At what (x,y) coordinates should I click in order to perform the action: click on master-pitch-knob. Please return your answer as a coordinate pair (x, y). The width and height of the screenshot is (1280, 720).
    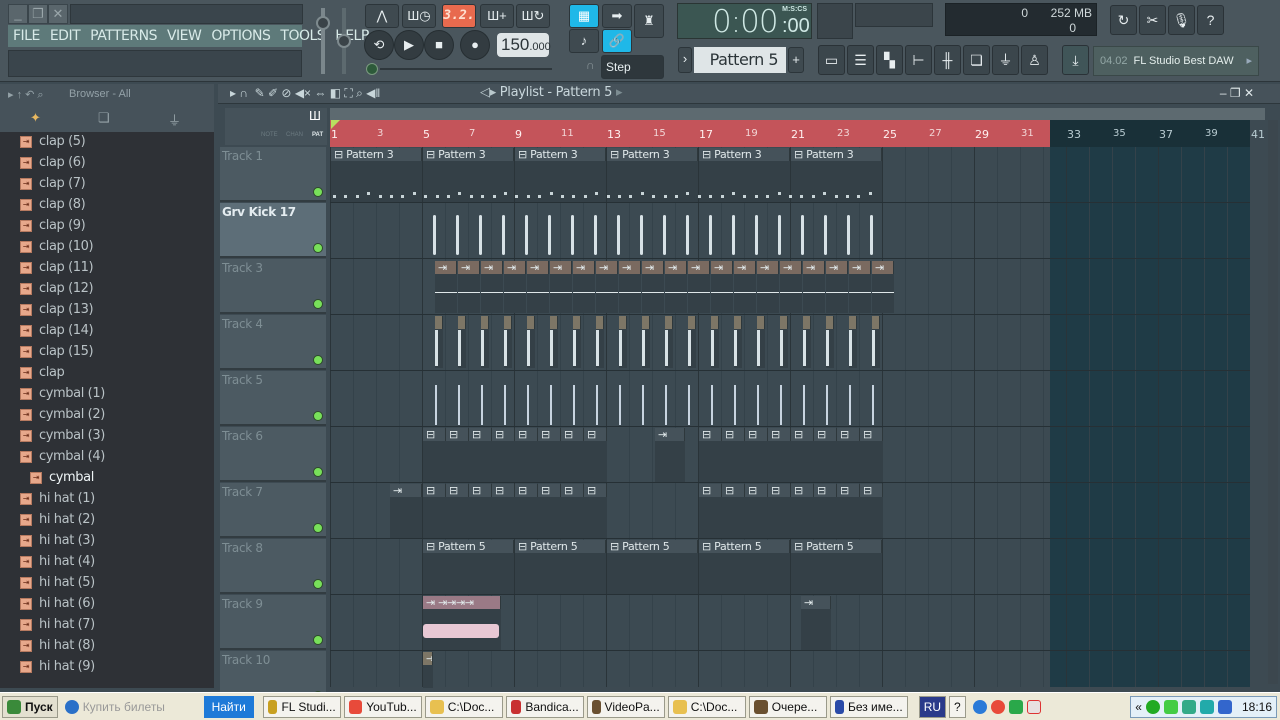
    Looking at the image, I should click on (344, 41).